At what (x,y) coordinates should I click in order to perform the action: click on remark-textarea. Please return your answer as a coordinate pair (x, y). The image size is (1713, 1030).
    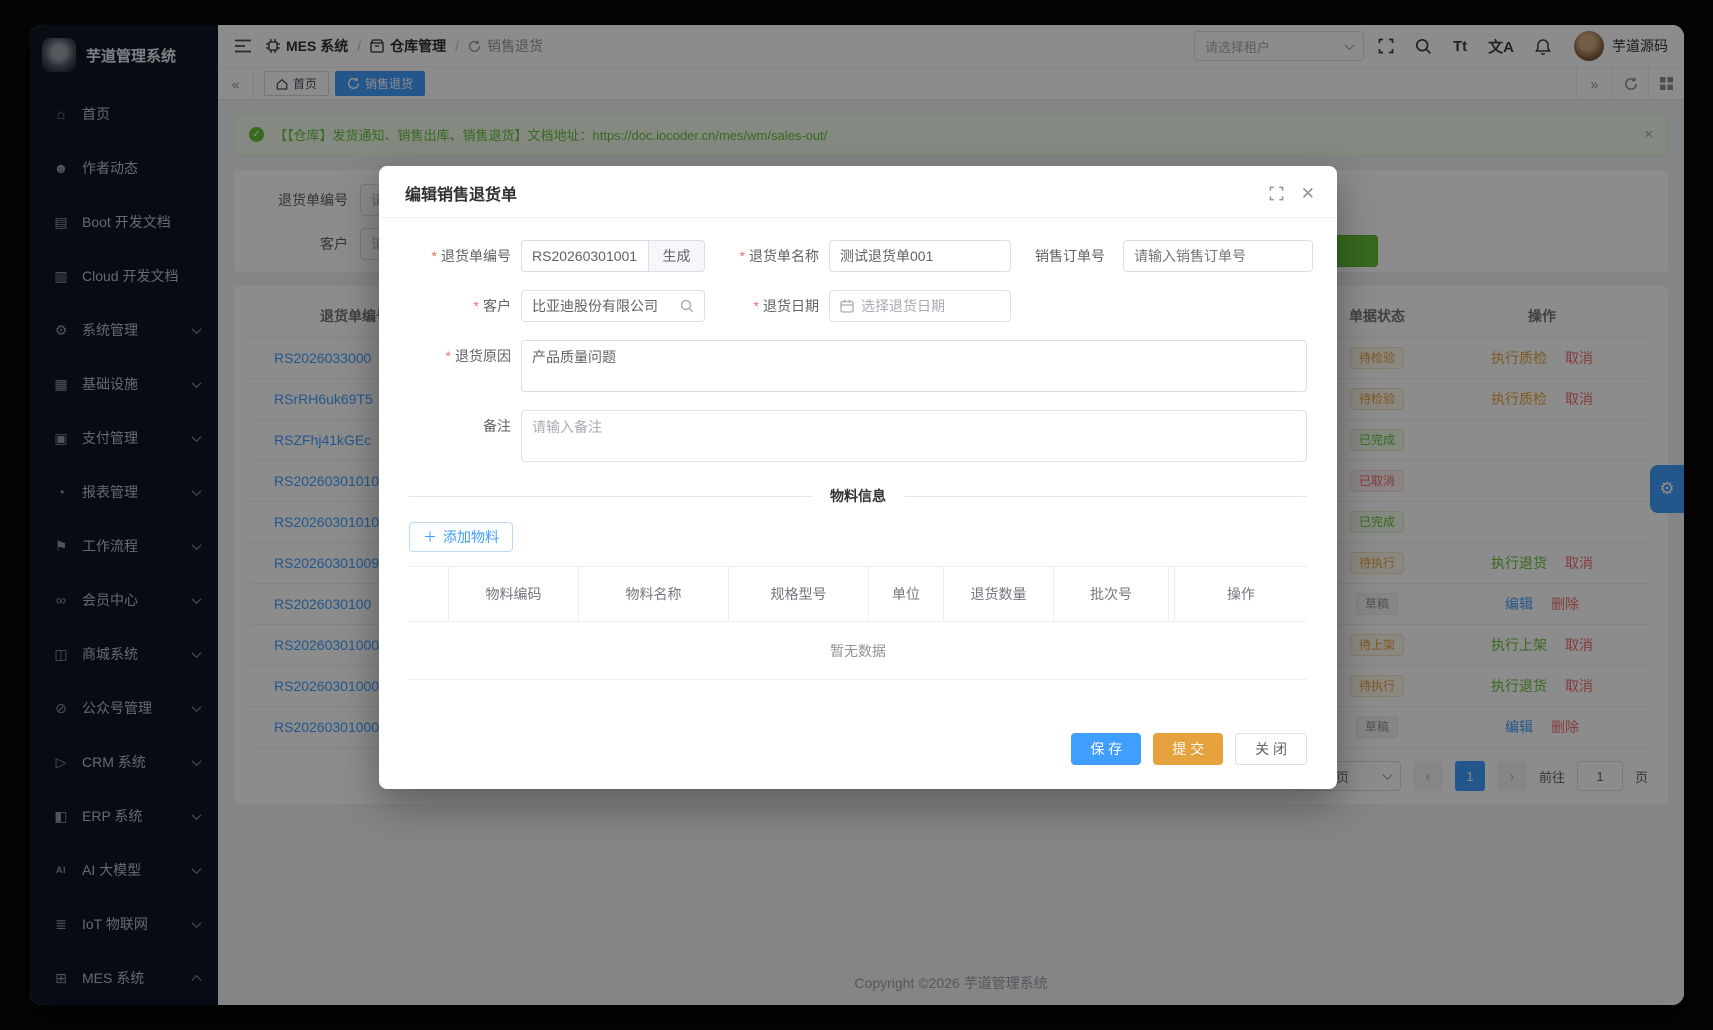
    Looking at the image, I should click on (914, 436).